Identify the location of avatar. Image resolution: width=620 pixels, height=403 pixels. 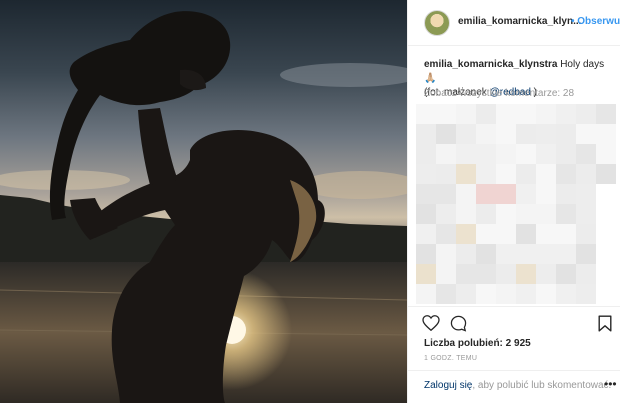
(437, 23).